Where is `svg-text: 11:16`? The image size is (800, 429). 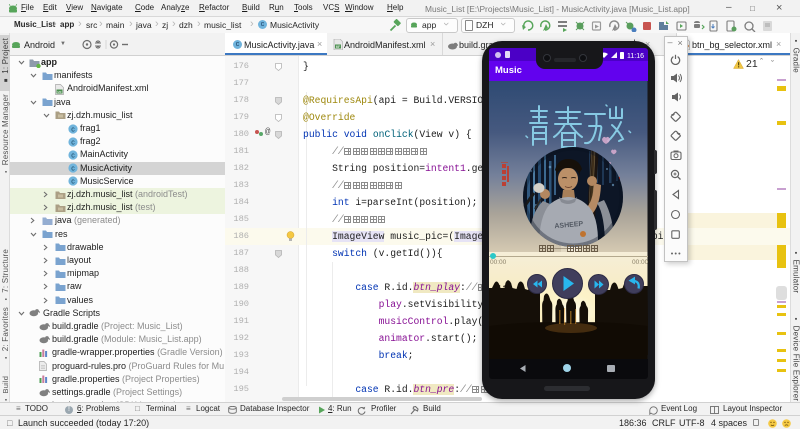 svg-text: 11:16 is located at coordinates (635, 56).